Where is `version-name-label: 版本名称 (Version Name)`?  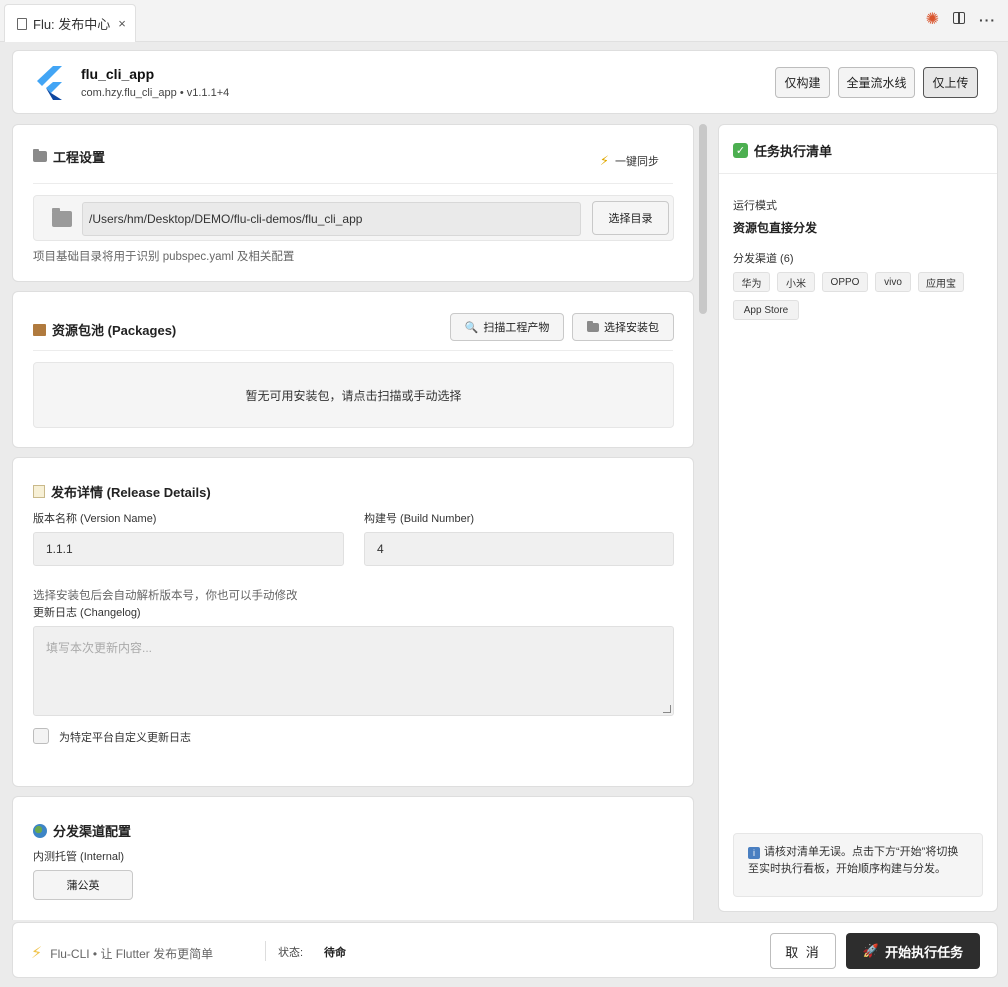
version-name-label: 版本名称 (Version Name) is located at coordinates (95, 519).